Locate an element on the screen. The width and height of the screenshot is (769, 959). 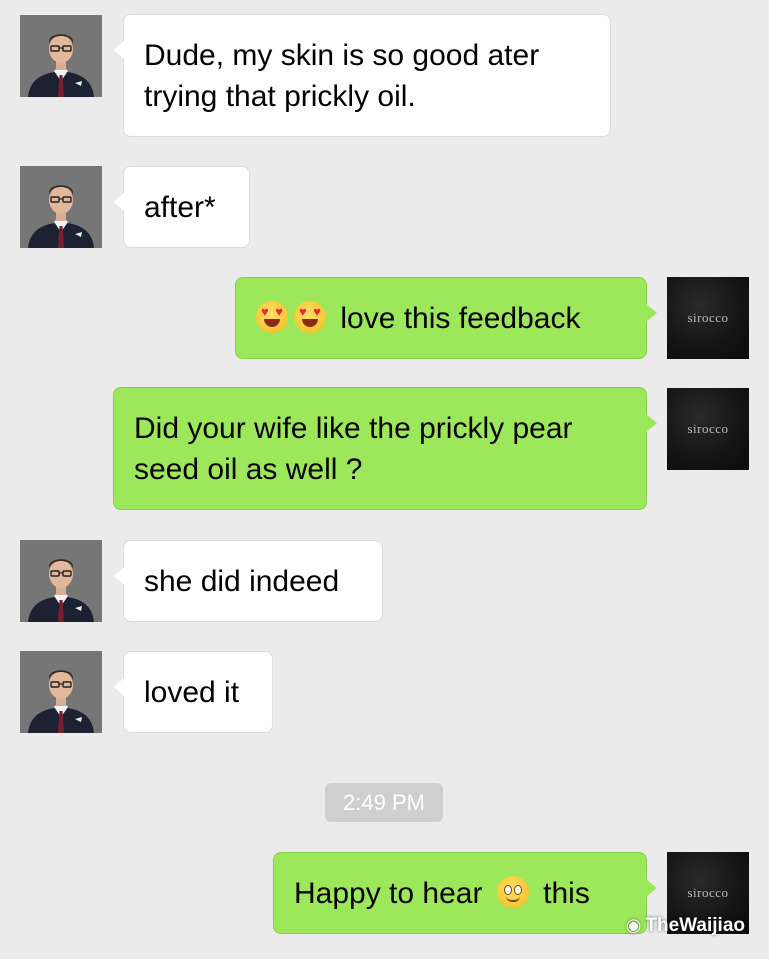
message-text-line: loved it is located at coordinates (192, 692).